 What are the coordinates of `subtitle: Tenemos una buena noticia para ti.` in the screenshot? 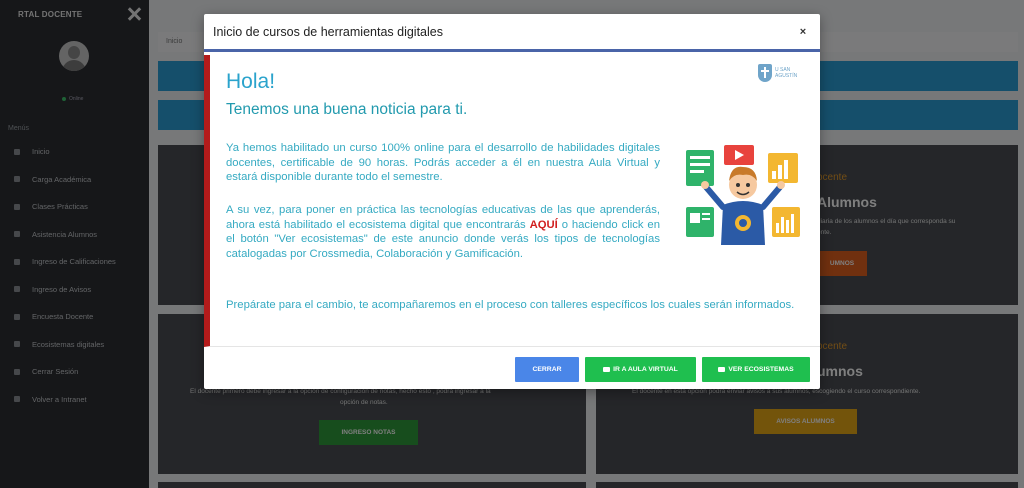 It's located at (347, 109).